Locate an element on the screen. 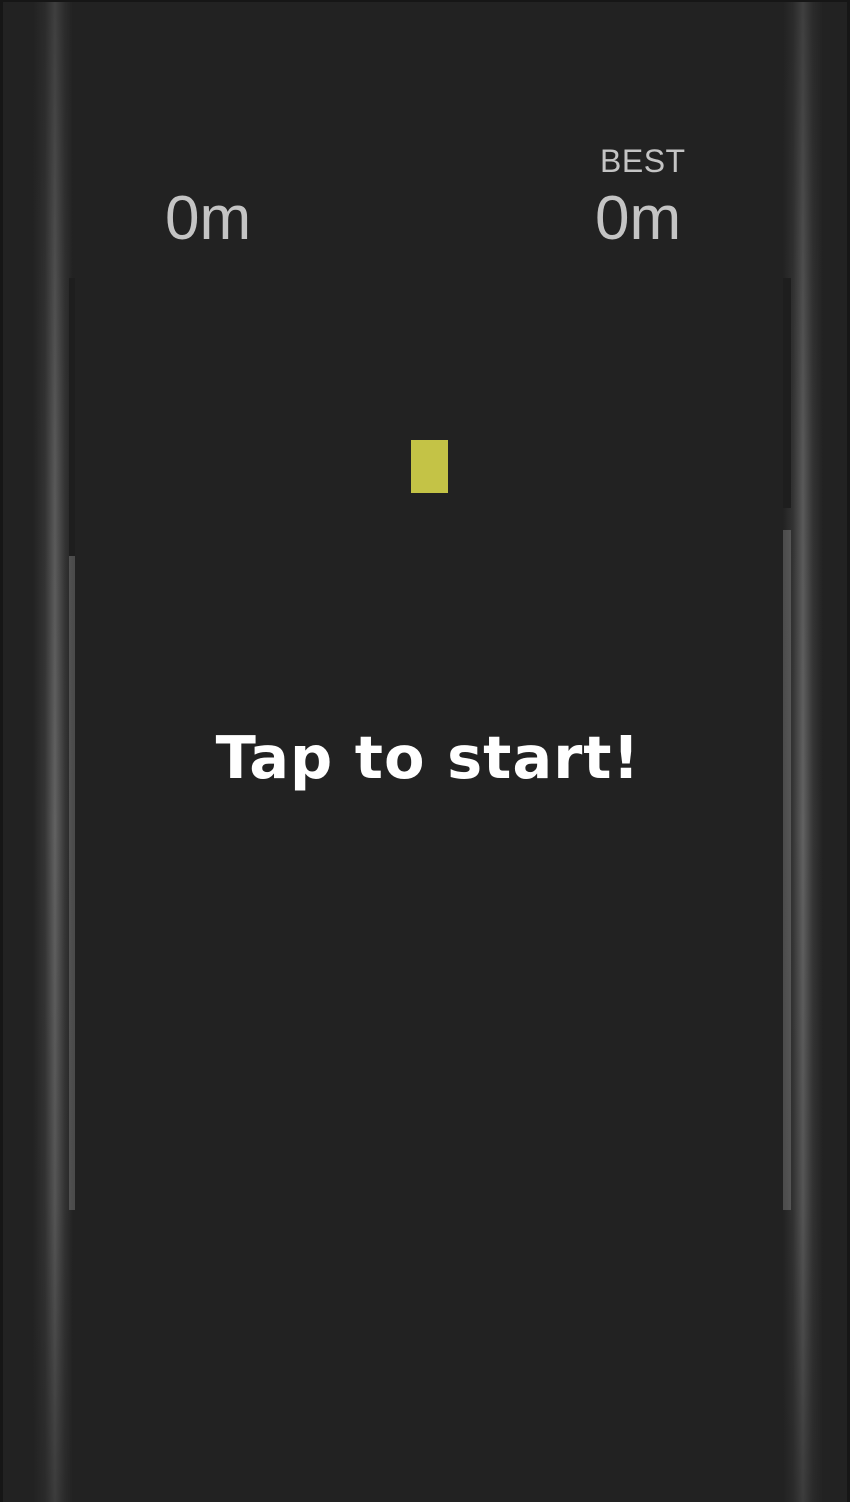 Image resolution: width=850 pixels, height=1502 pixels. left-obstacle-upper is located at coordinates (72, 417).